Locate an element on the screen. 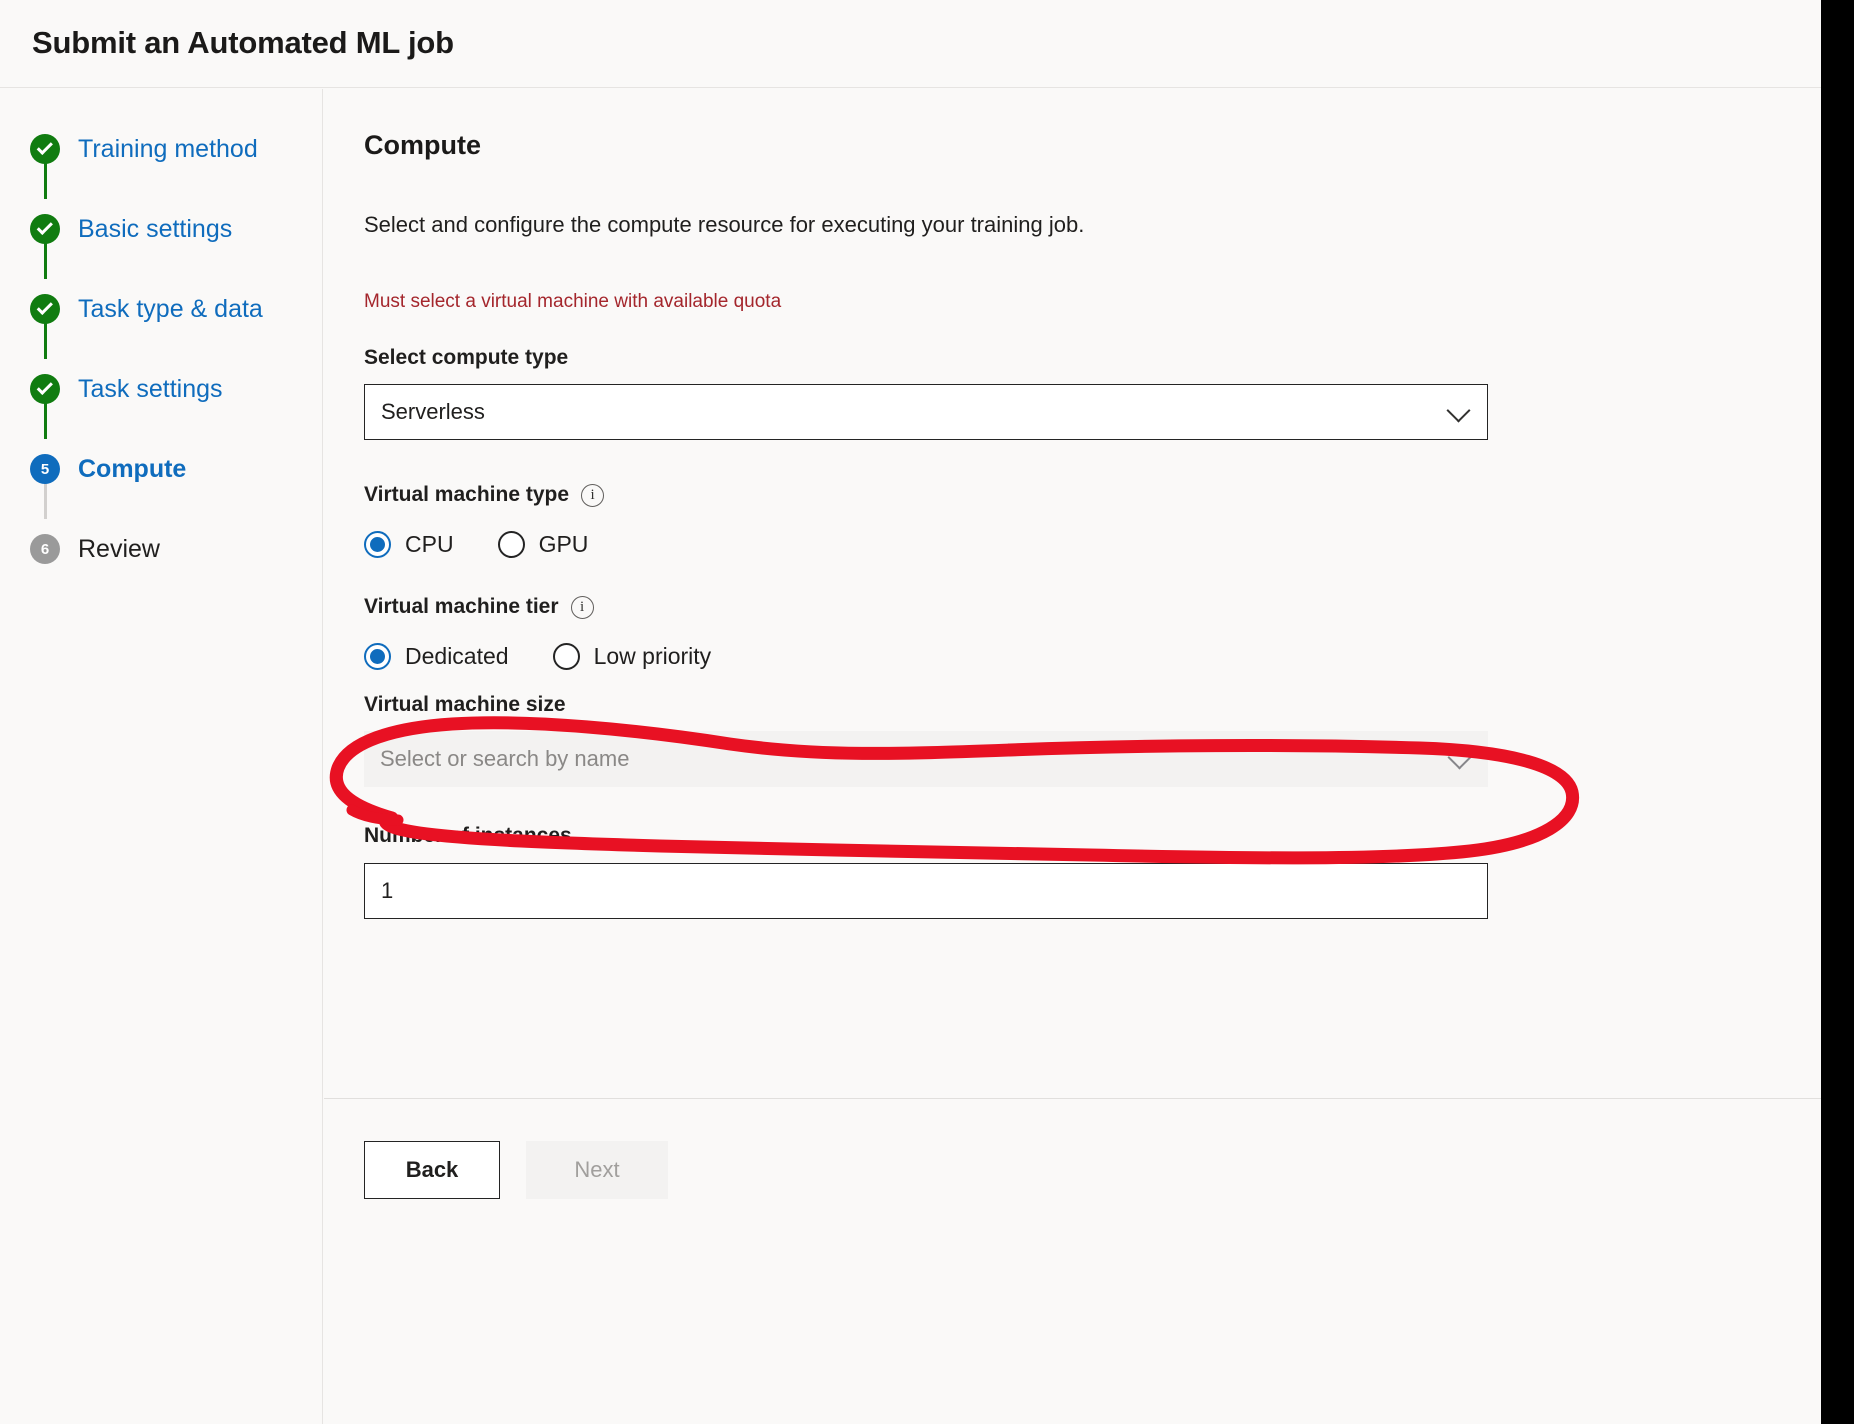 Image resolution: width=1854 pixels, height=1424 pixels. vm-size-dropdown: Select or search by name is located at coordinates (926, 759).